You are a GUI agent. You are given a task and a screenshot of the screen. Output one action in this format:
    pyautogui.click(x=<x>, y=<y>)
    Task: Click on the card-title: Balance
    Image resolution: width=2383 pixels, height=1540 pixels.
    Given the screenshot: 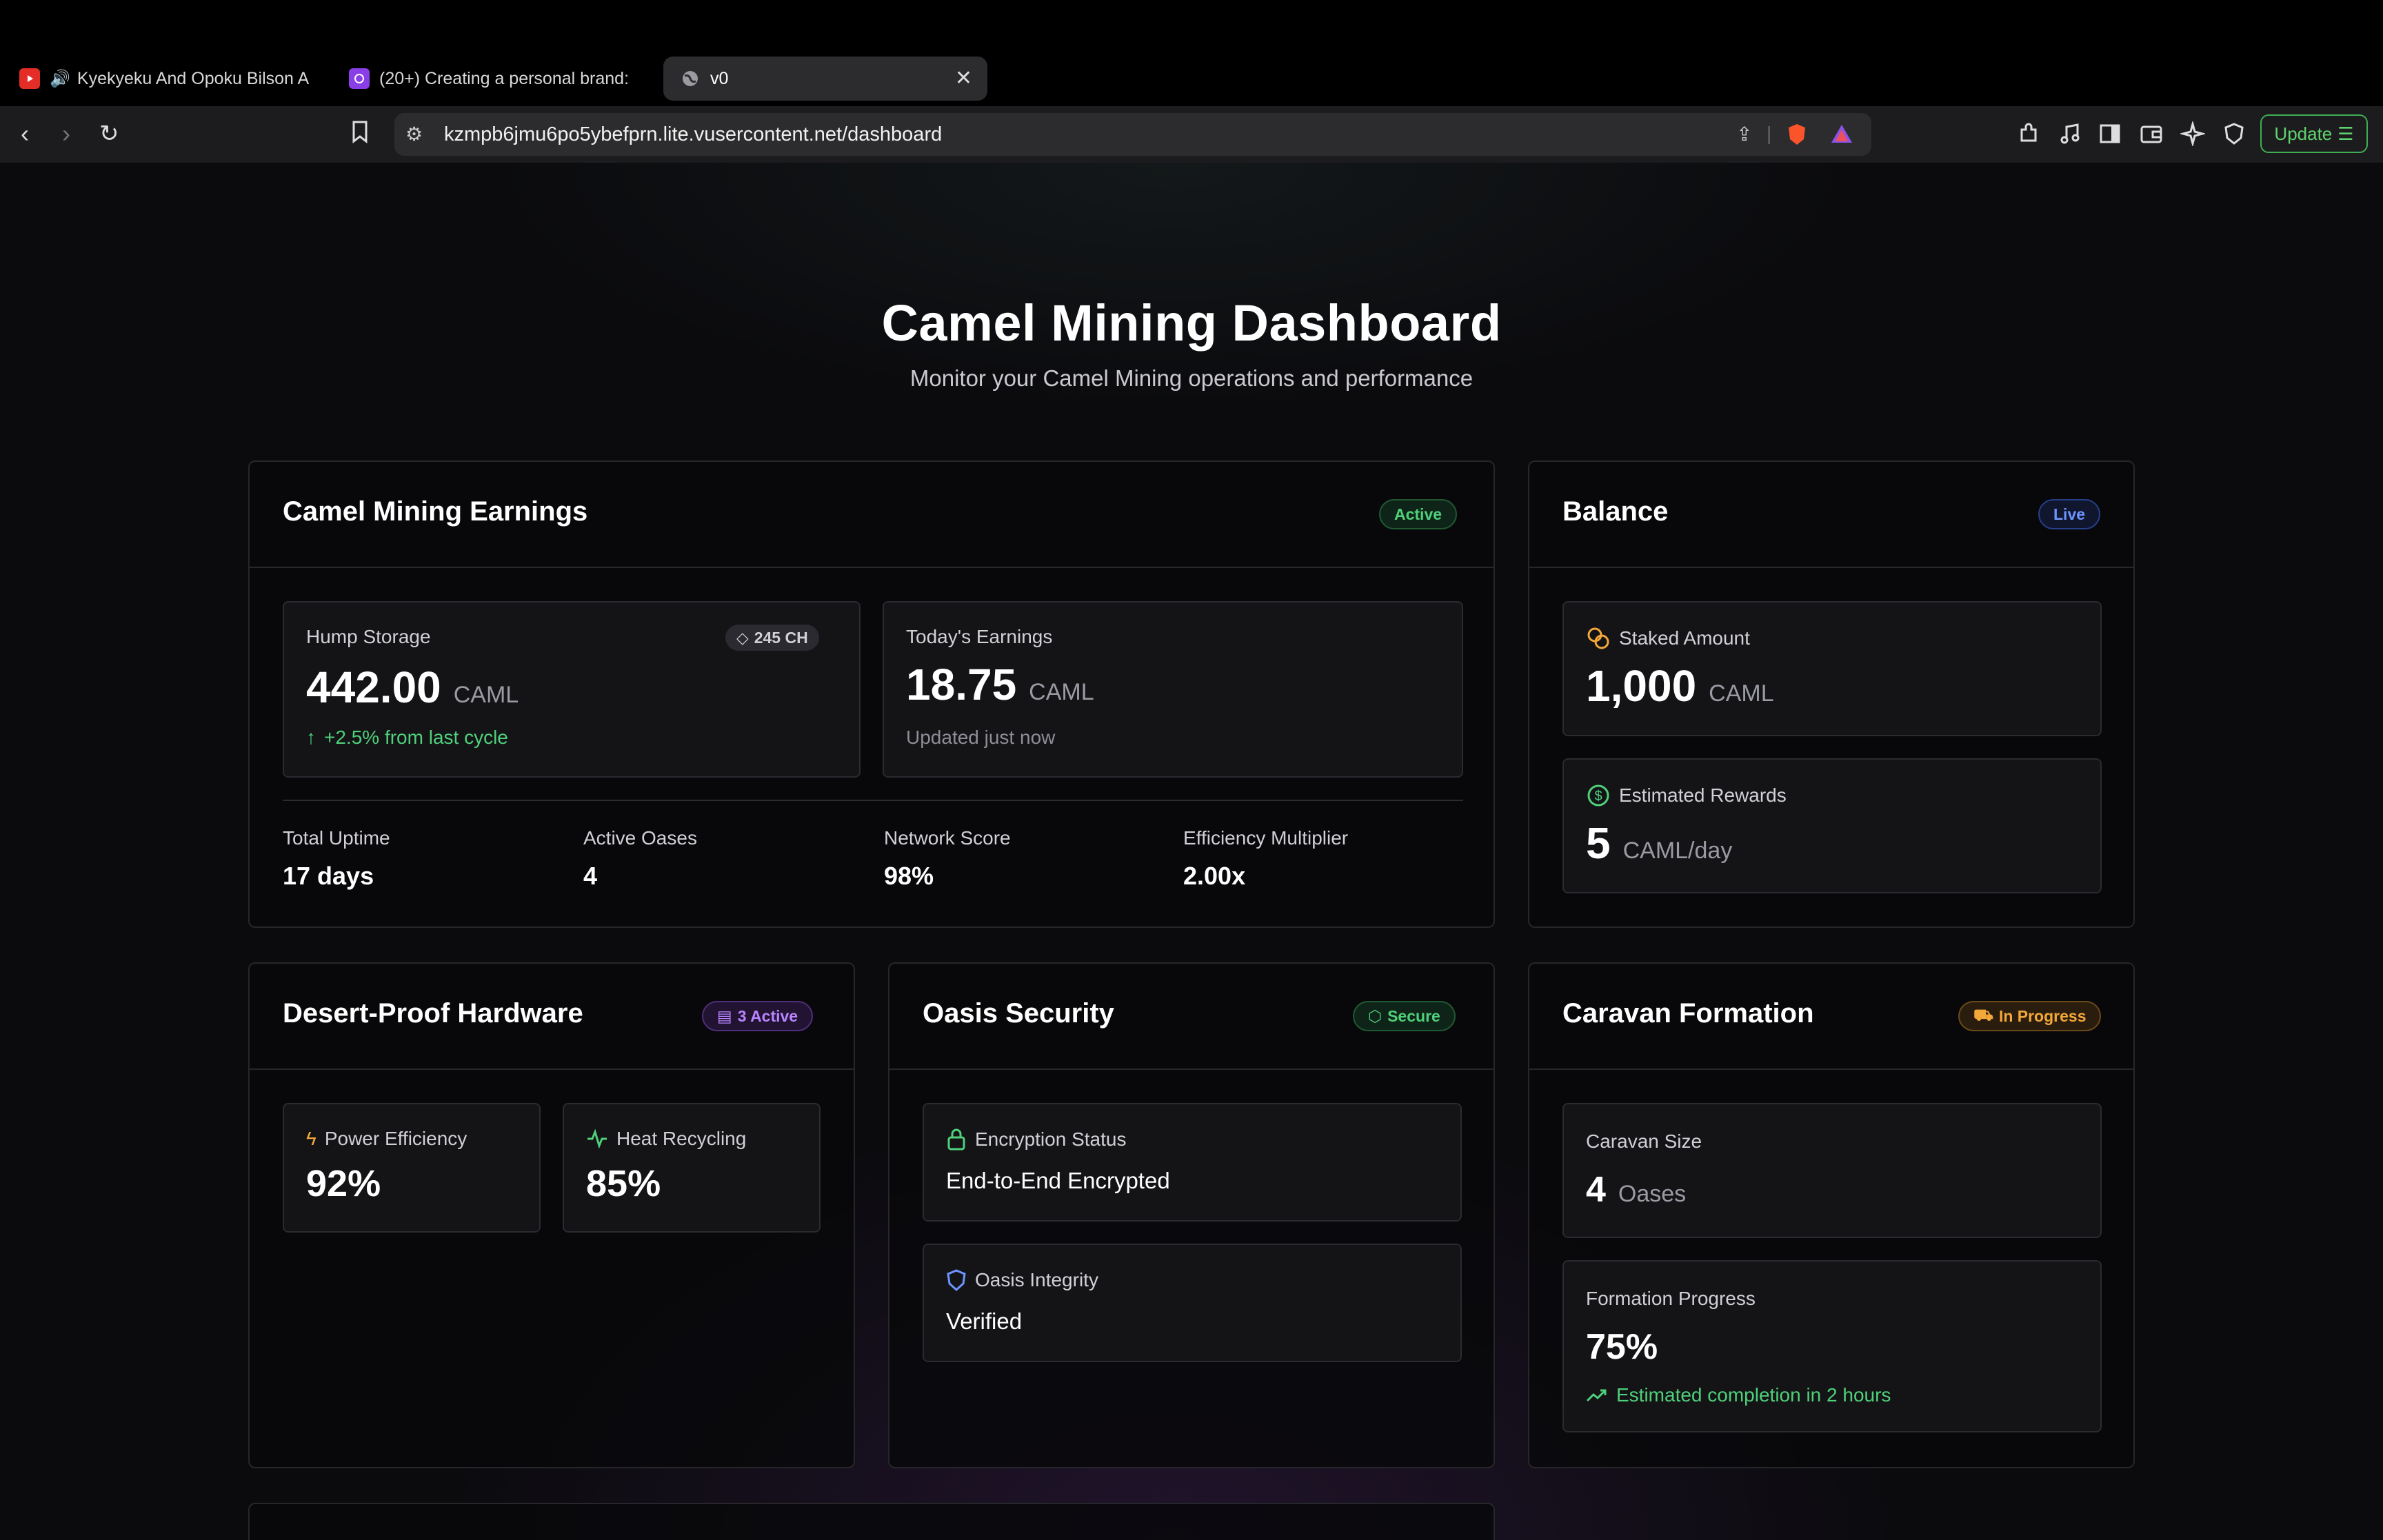 What is the action you would take?
    pyautogui.click(x=1615, y=512)
    